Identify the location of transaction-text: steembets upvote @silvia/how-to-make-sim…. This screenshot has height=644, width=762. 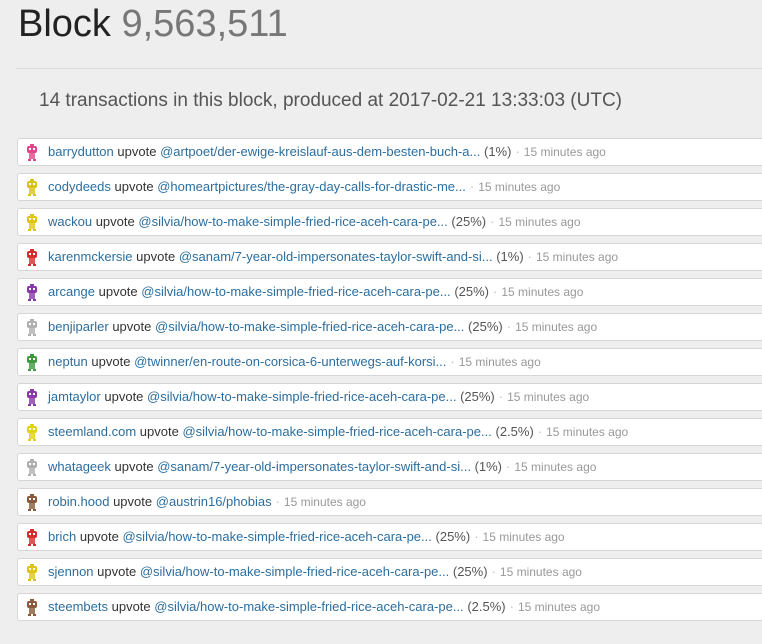
(324, 607).